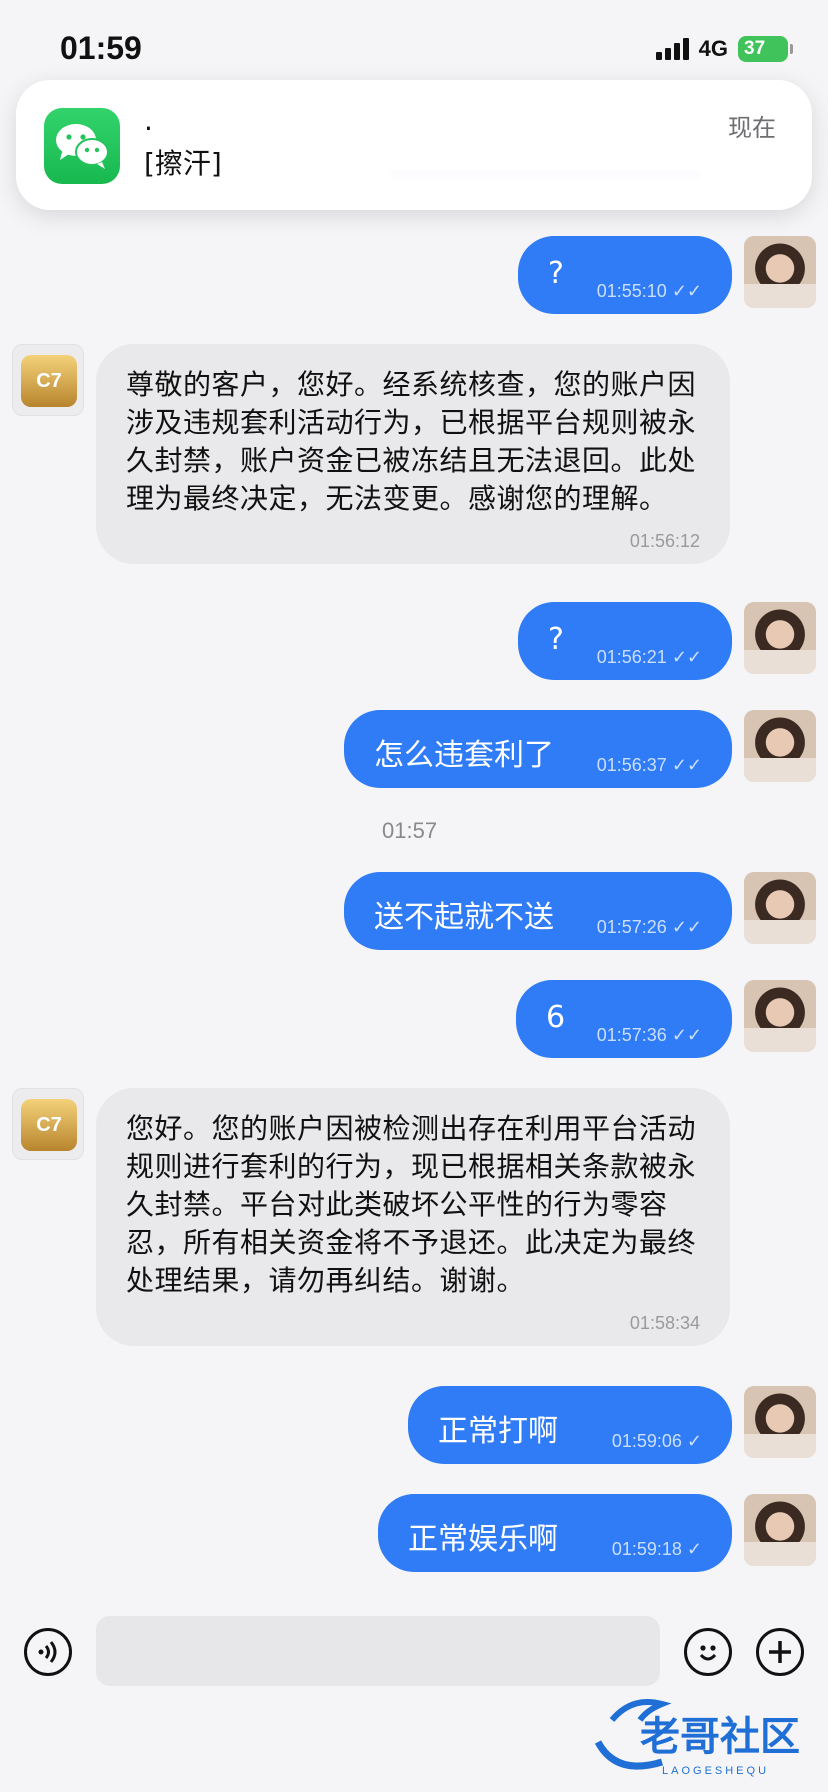 This screenshot has height=1792, width=828. Describe the element at coordinates (649, 1035) in the screenshot. I see `message-time: 01:57:36 ✓✓` at that location.